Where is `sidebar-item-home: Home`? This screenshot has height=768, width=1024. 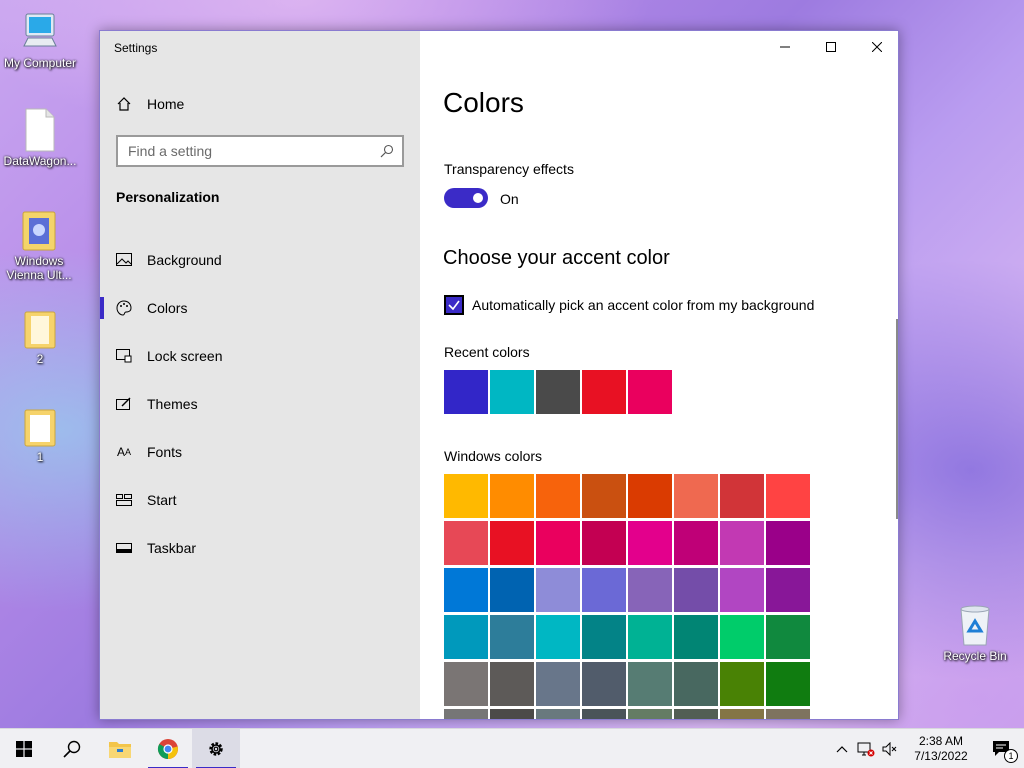 sidebar-item-home: Home is located at coordinates (261, 104).